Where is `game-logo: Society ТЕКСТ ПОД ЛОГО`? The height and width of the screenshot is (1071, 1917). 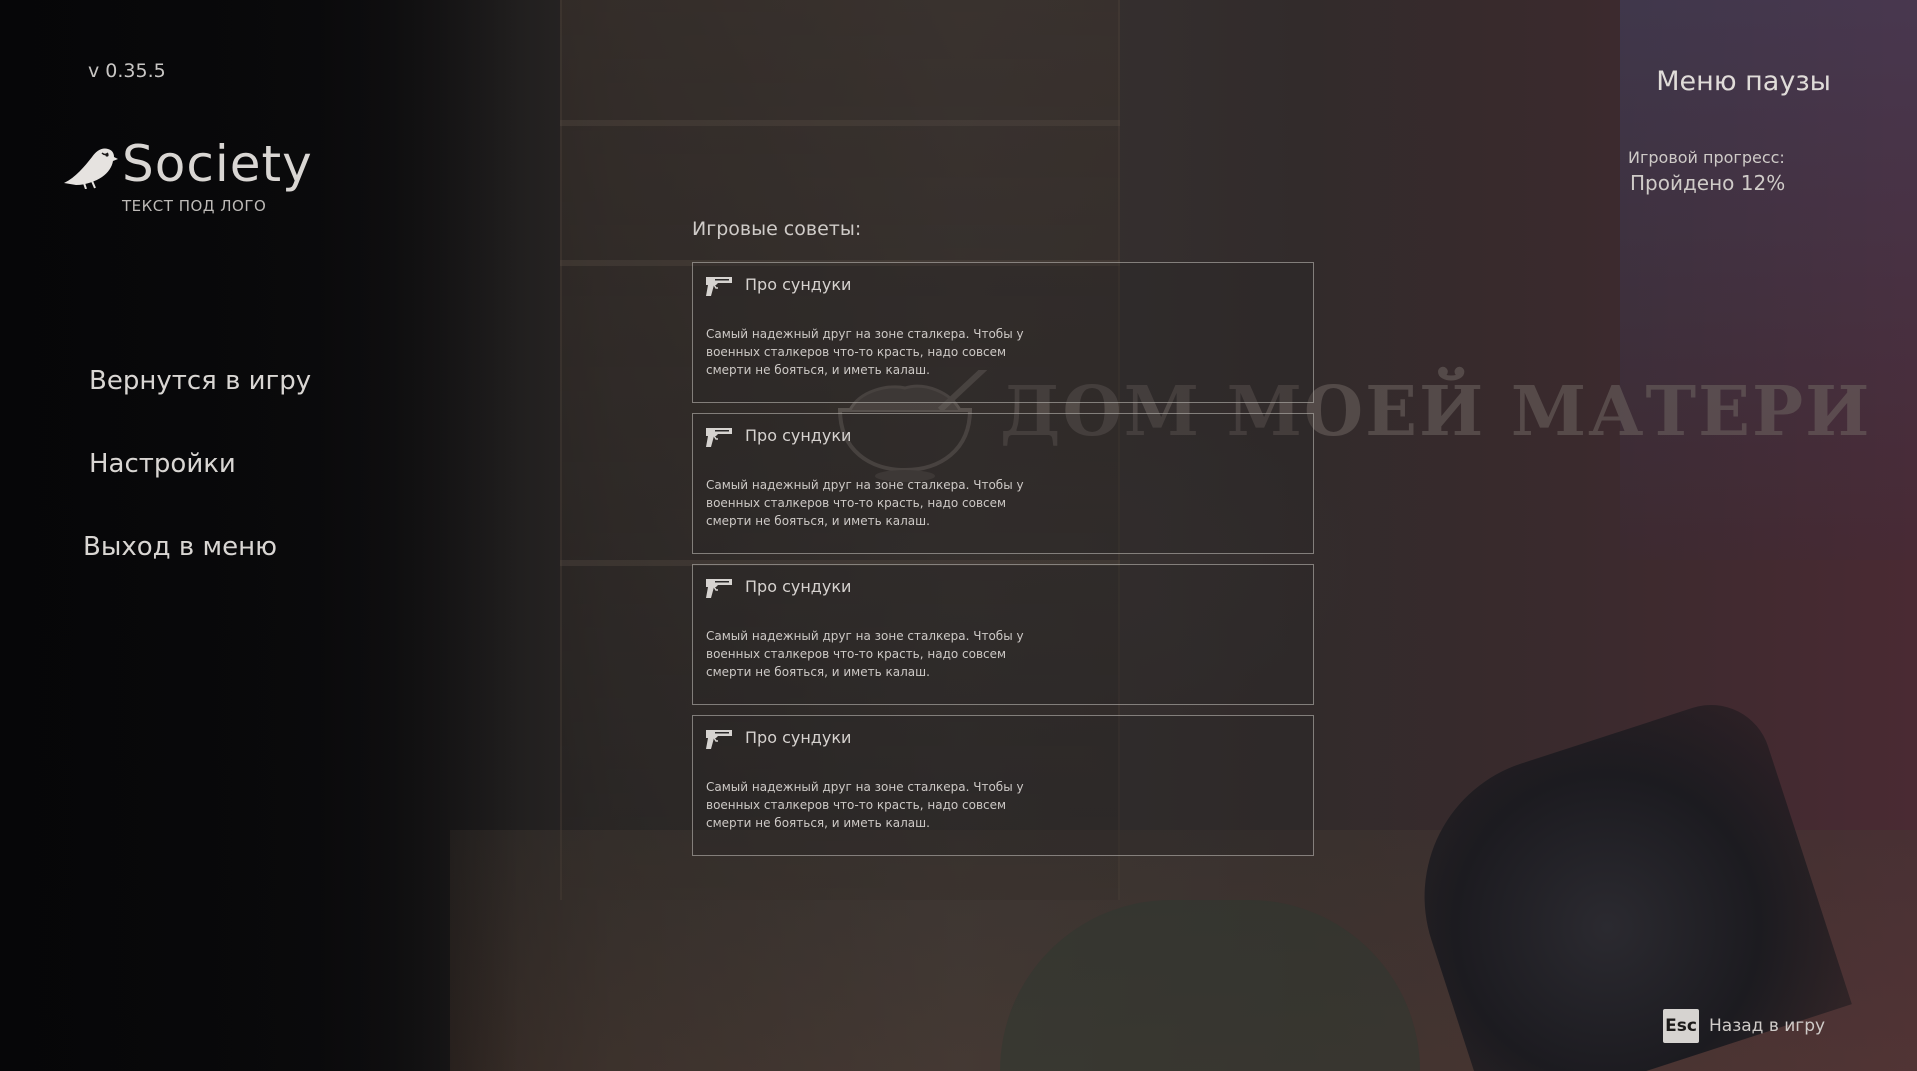 game-logo: Society ТЕКСТ ПОД ЛОГО is located at coordinates (192, 180).